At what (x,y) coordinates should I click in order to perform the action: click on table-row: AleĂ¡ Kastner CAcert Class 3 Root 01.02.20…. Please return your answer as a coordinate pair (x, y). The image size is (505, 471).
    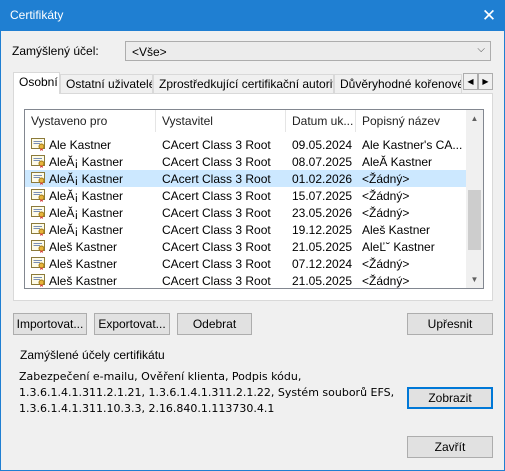
    Looking at the image, I should click on (246, 178).